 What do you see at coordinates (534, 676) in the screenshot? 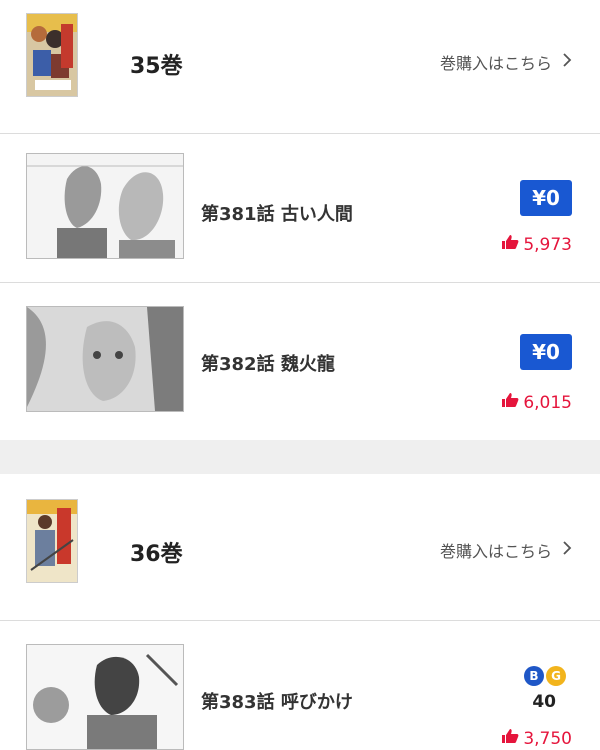
I see `bonus-coin-icon: B` at bounding box center [534, 676].